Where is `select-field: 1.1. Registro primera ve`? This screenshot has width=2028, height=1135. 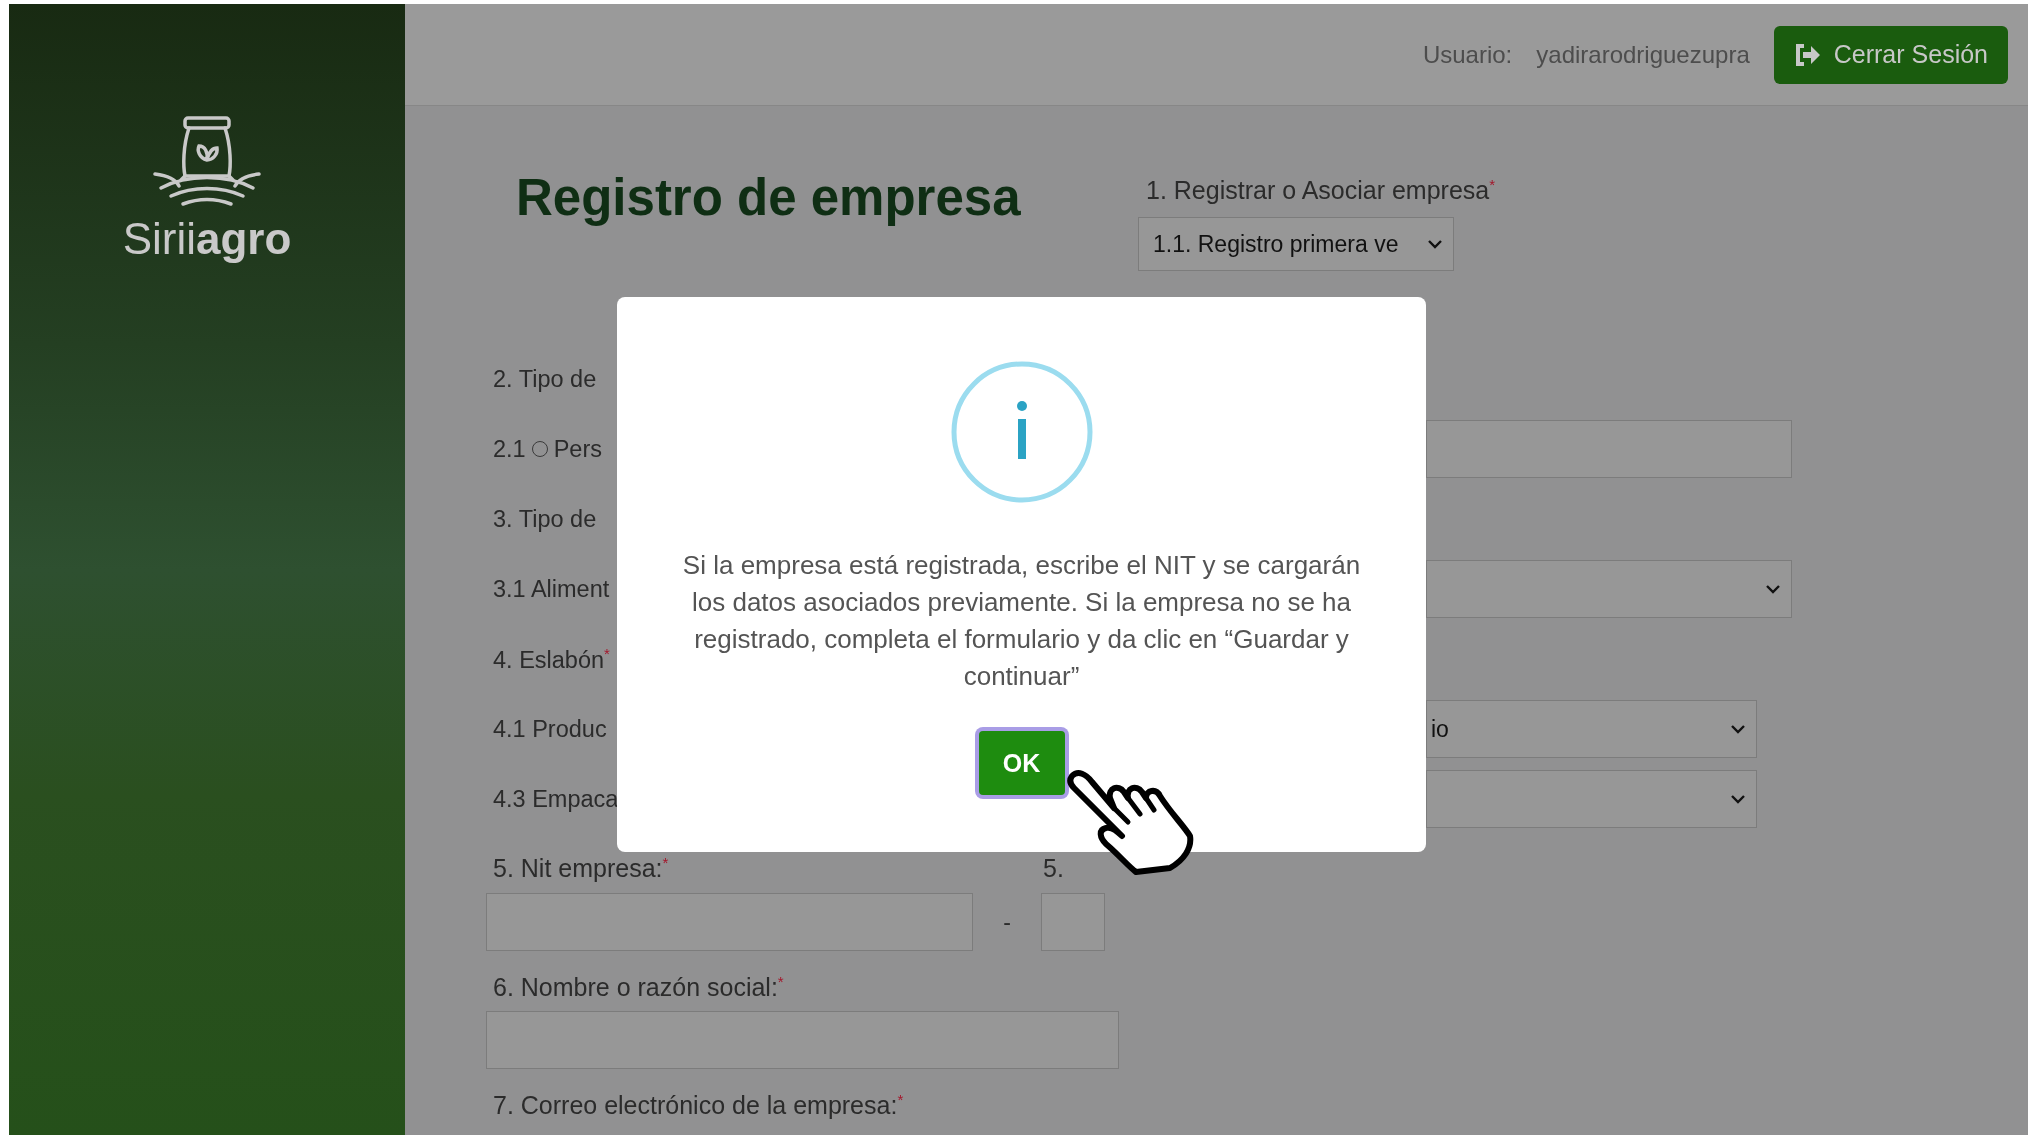 select-field: 1.1. Registro primera ve is located at coordinates (1296, 244).